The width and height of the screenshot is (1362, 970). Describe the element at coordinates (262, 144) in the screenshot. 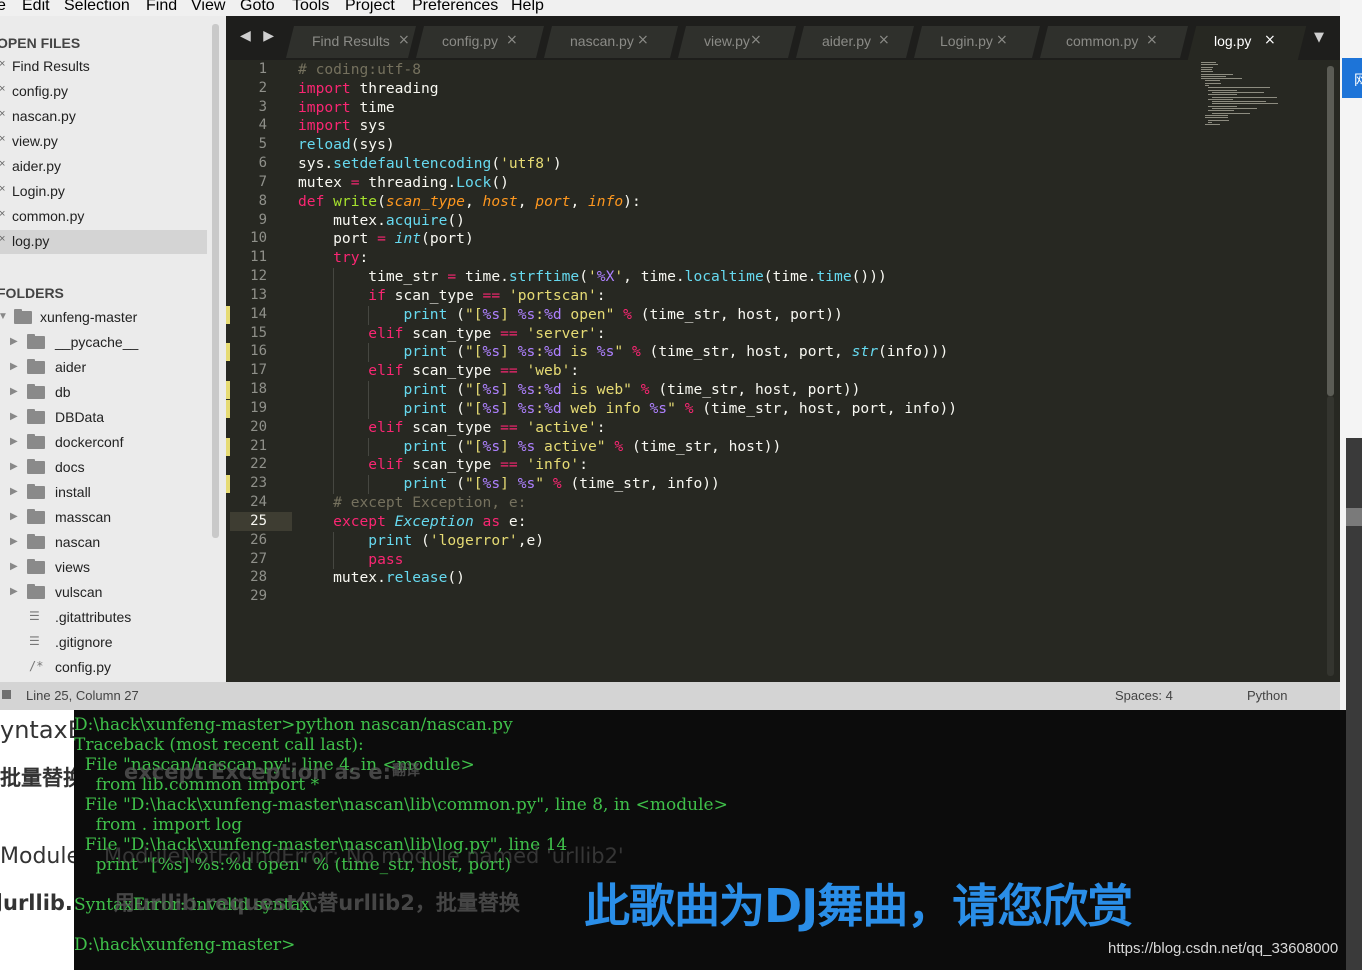

I see `line-number: 5` at that location.